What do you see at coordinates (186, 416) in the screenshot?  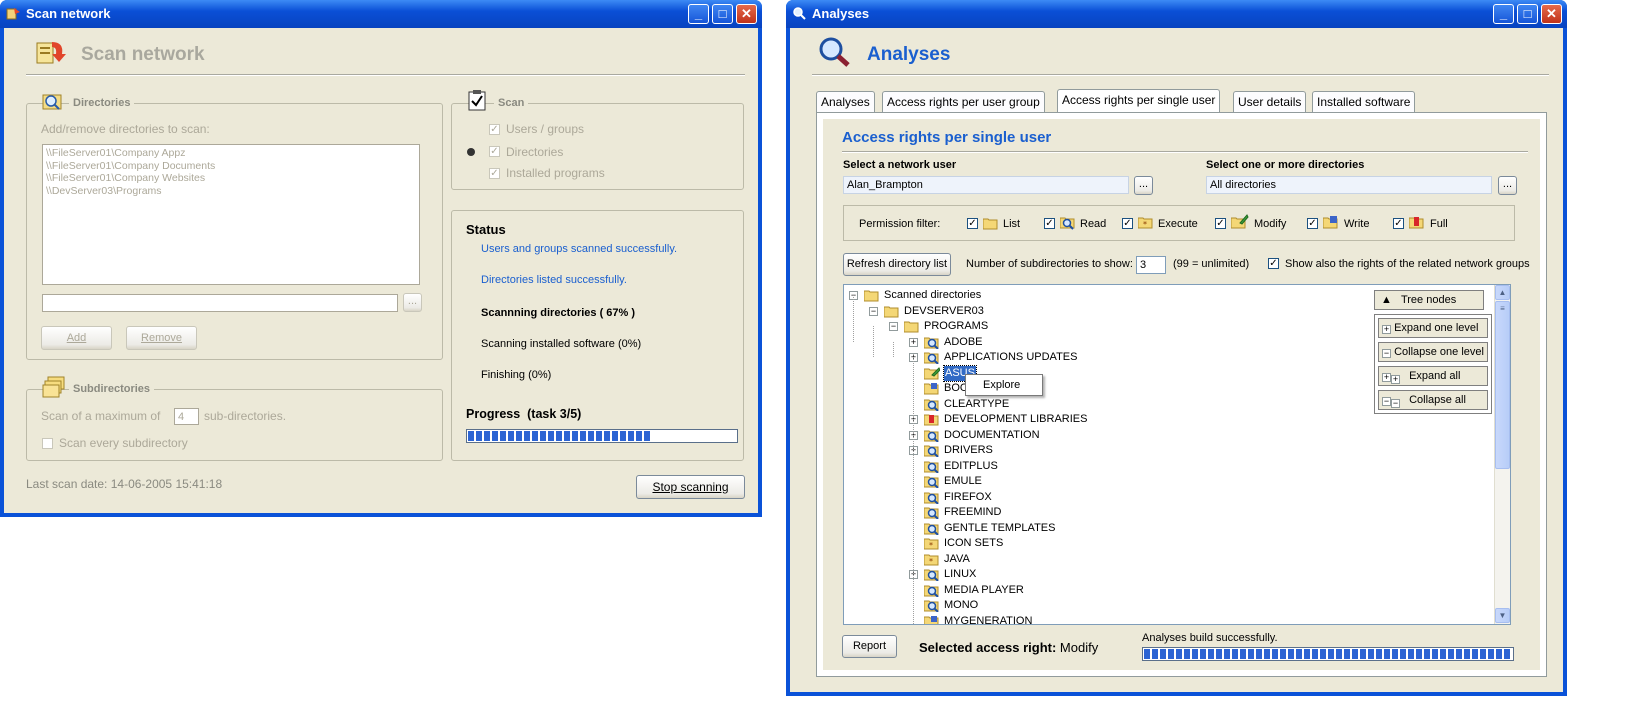 I see `max-subdirs-input: 4` at bounding box center [186, 416].